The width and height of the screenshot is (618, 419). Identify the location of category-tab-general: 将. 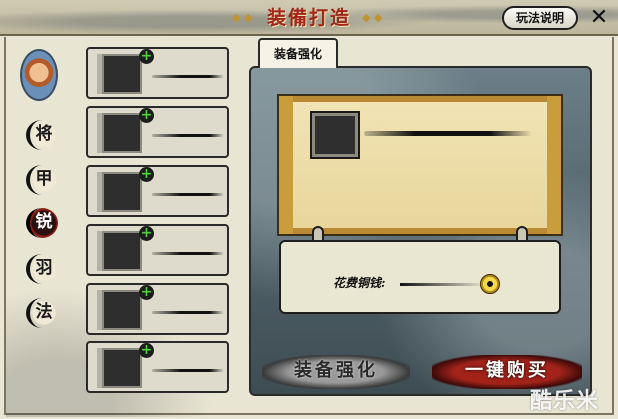
(42, 135).